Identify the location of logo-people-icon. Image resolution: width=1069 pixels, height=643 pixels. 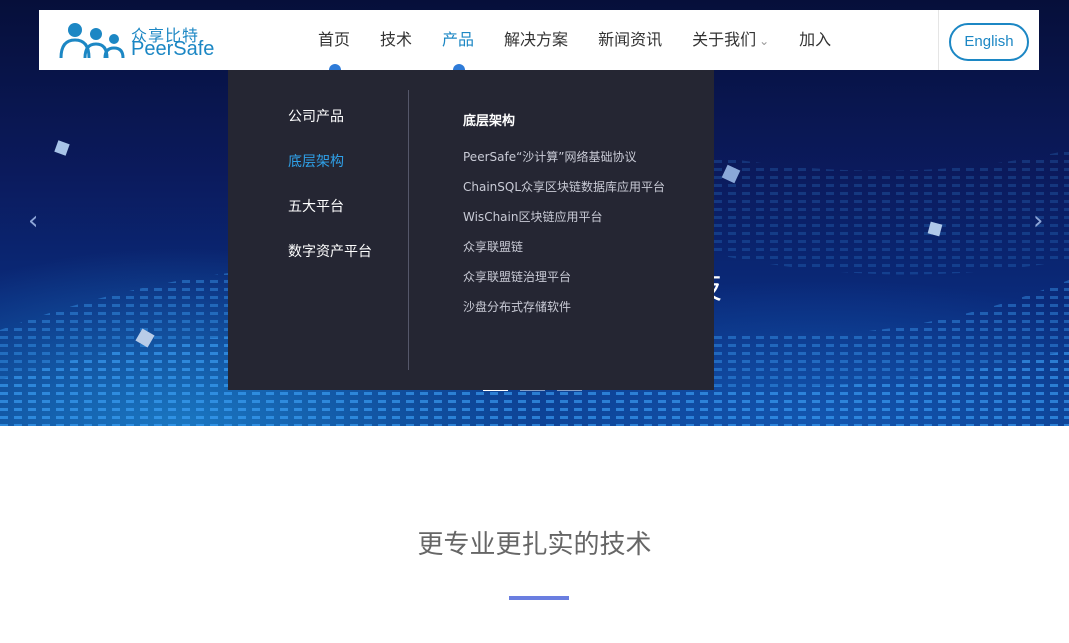
(92, 41).